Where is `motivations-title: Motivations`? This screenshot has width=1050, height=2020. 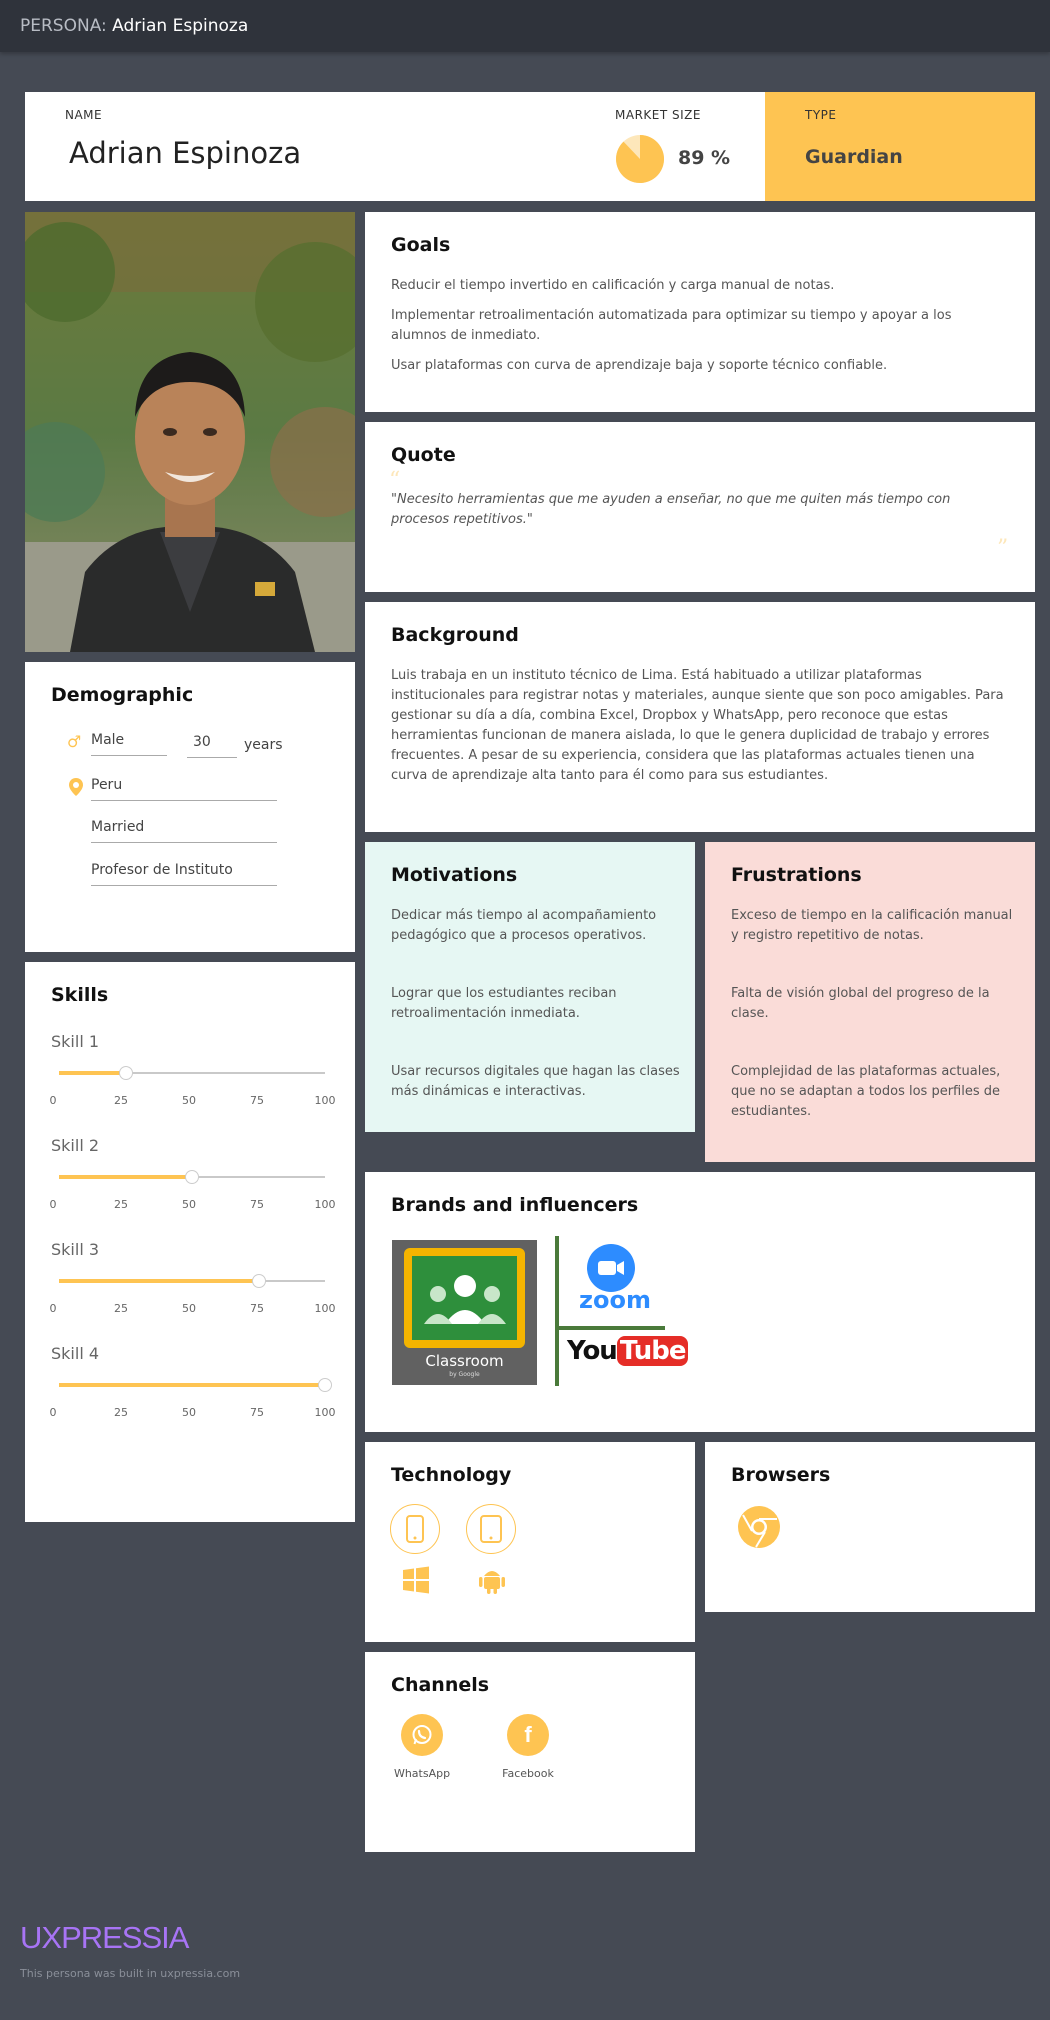
motivations-title: Motivations is located at coordinates (454, 875).